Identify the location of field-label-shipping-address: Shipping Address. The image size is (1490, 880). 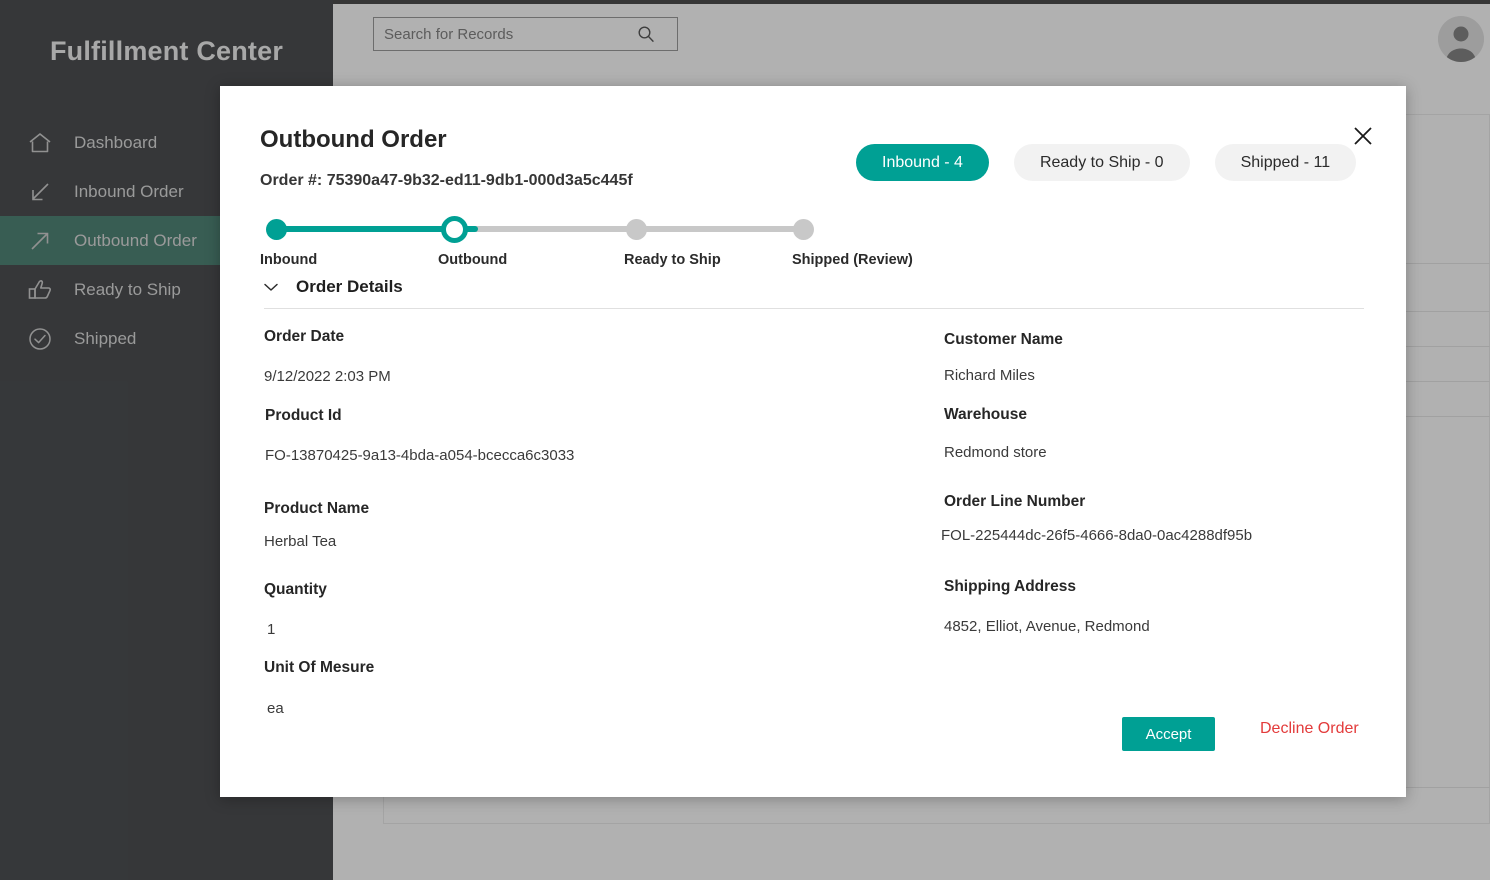
(1010, 586).